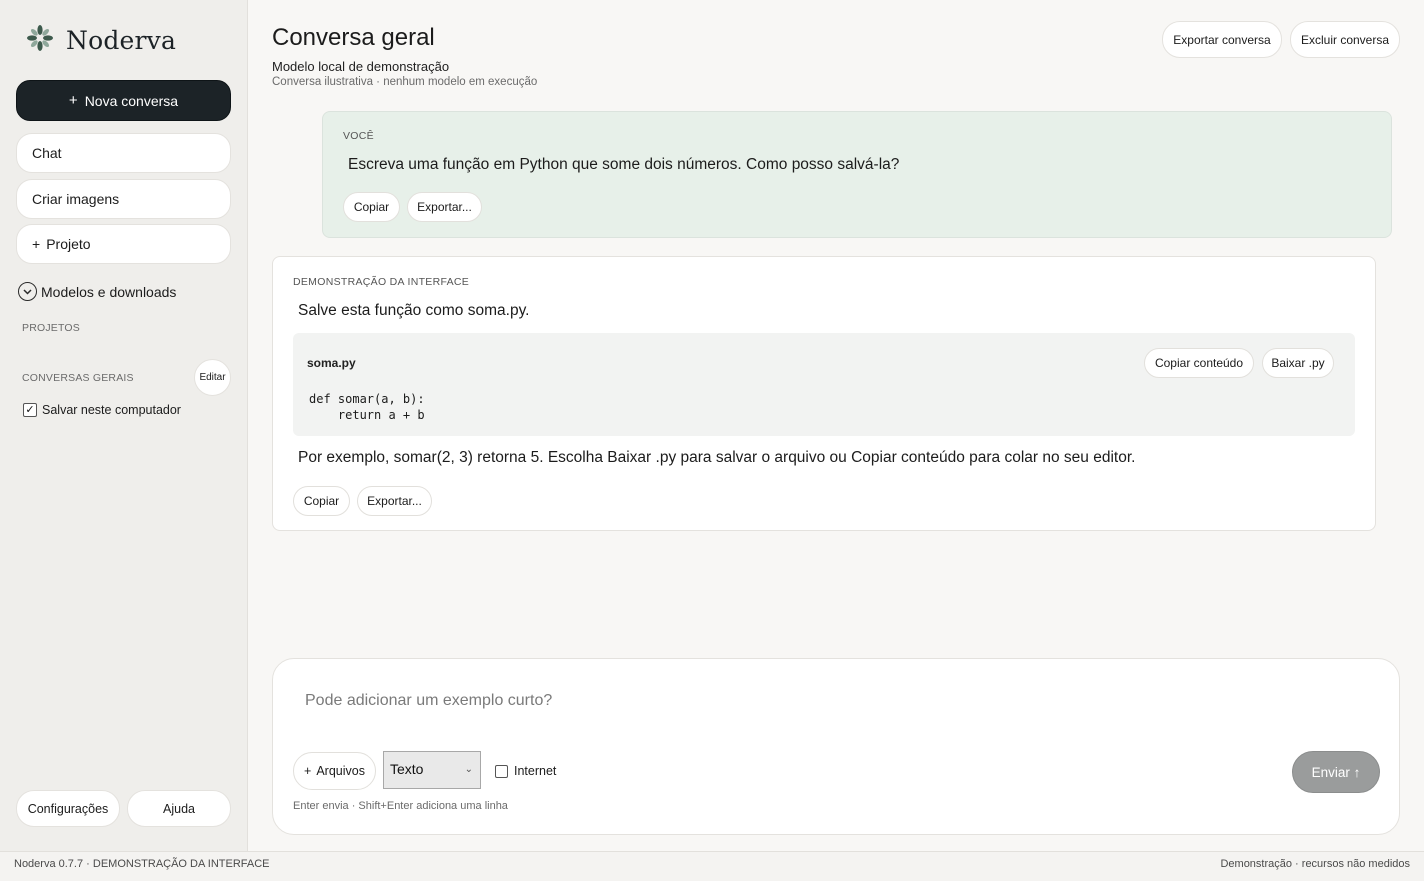 This screenshot has height=881, width=1424. I want to click on message-role: VOCÊ, so click(358, 136).